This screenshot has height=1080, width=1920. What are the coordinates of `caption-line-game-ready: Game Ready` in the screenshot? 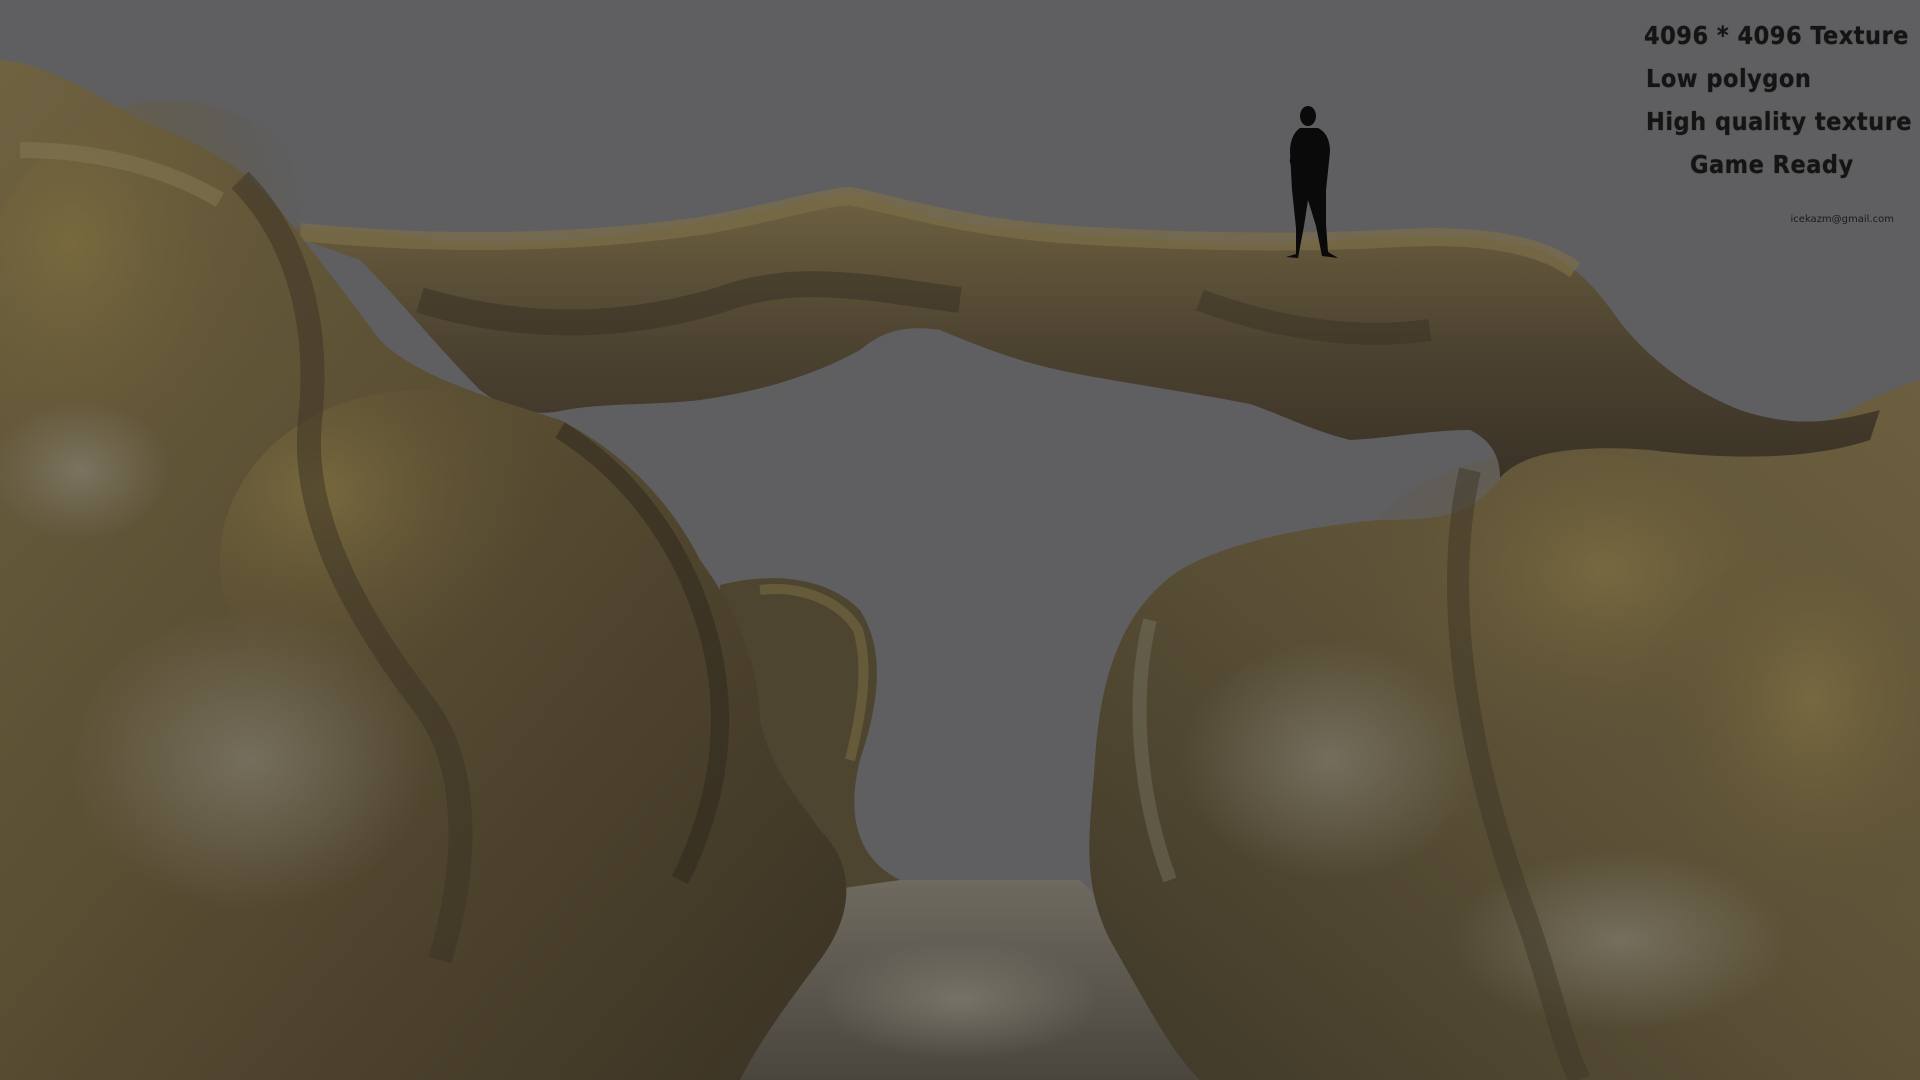 It's located at (1772, 164).